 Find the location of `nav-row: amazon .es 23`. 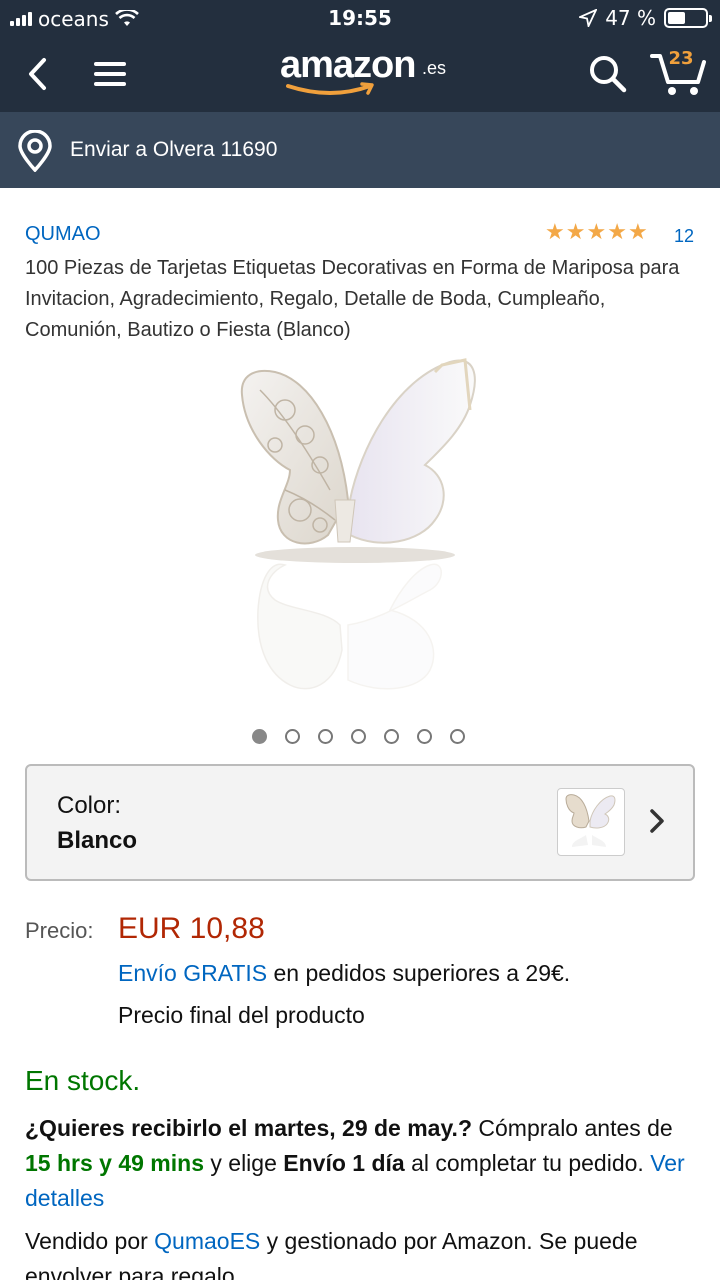

nav-row: amazon .es 23 is located at coordinates (360, 75).